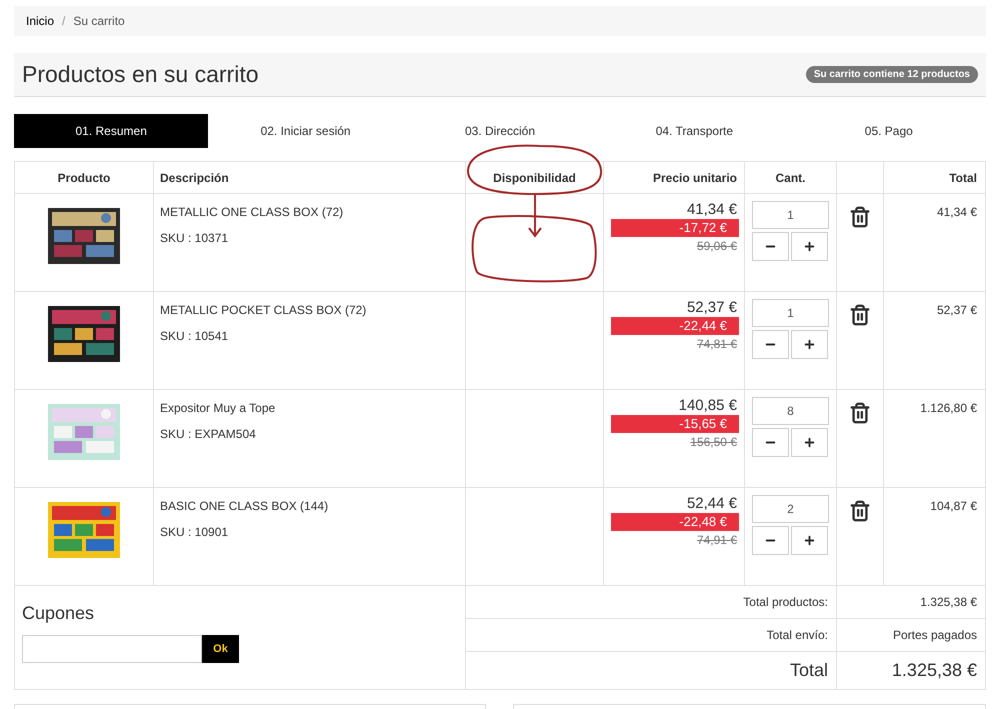 The image size is (1000, 709). I want to click on step-tab: 05. Pago, so click(889, 131).